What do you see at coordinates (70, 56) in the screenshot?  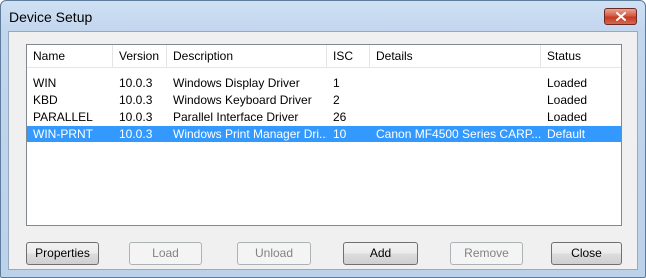 I see `column-header-name: Name` at bounding box center [70, 56].